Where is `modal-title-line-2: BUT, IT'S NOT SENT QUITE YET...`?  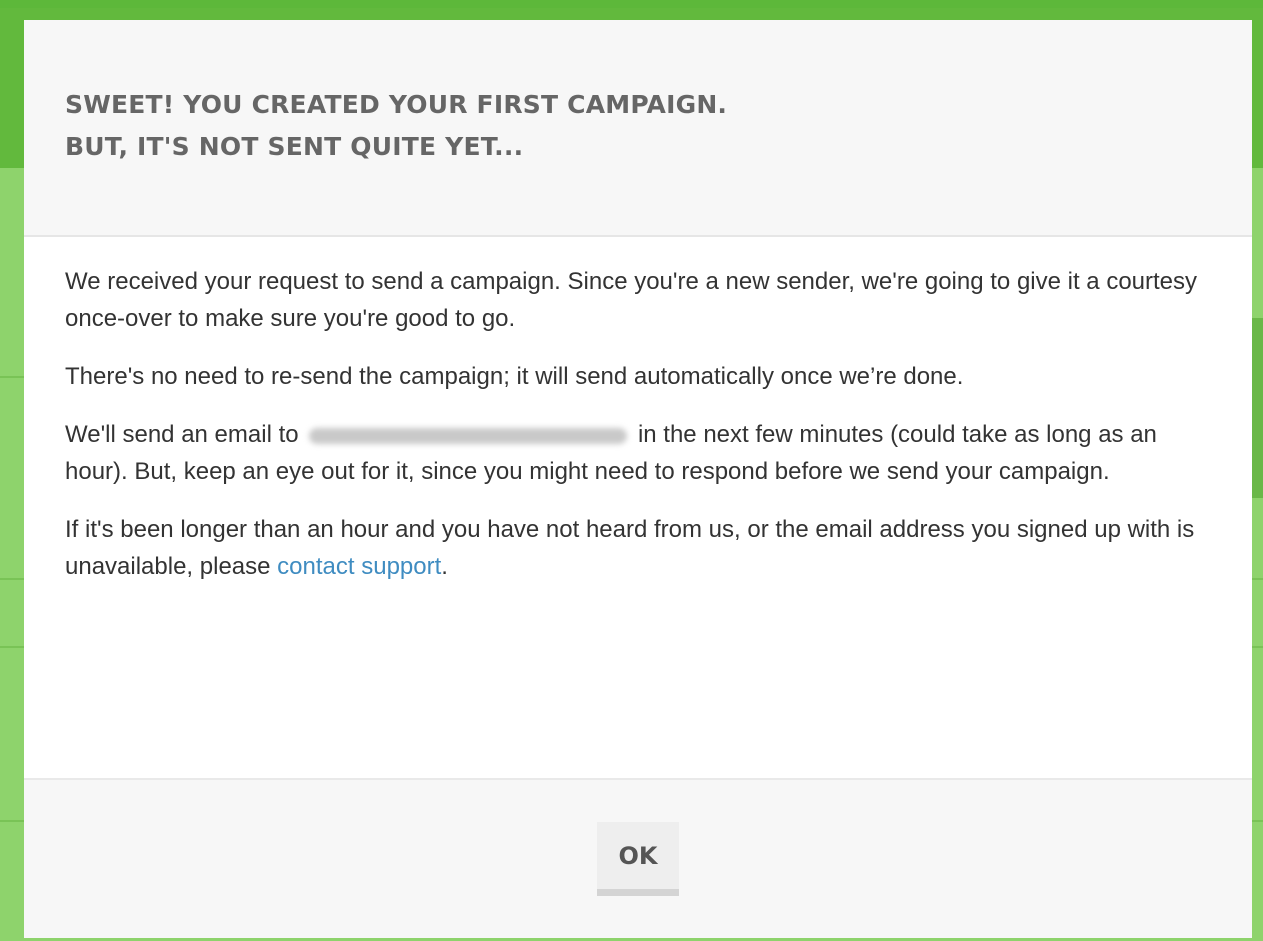 modal-title-line-2: BUT, IT'S NOT SENT QUITE YET... is located at coordinates (294, 146).